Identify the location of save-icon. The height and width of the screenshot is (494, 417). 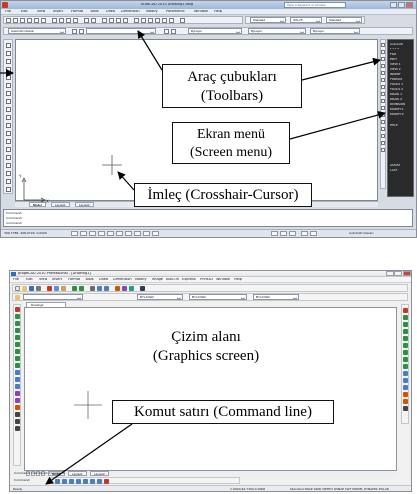
(31, 288).